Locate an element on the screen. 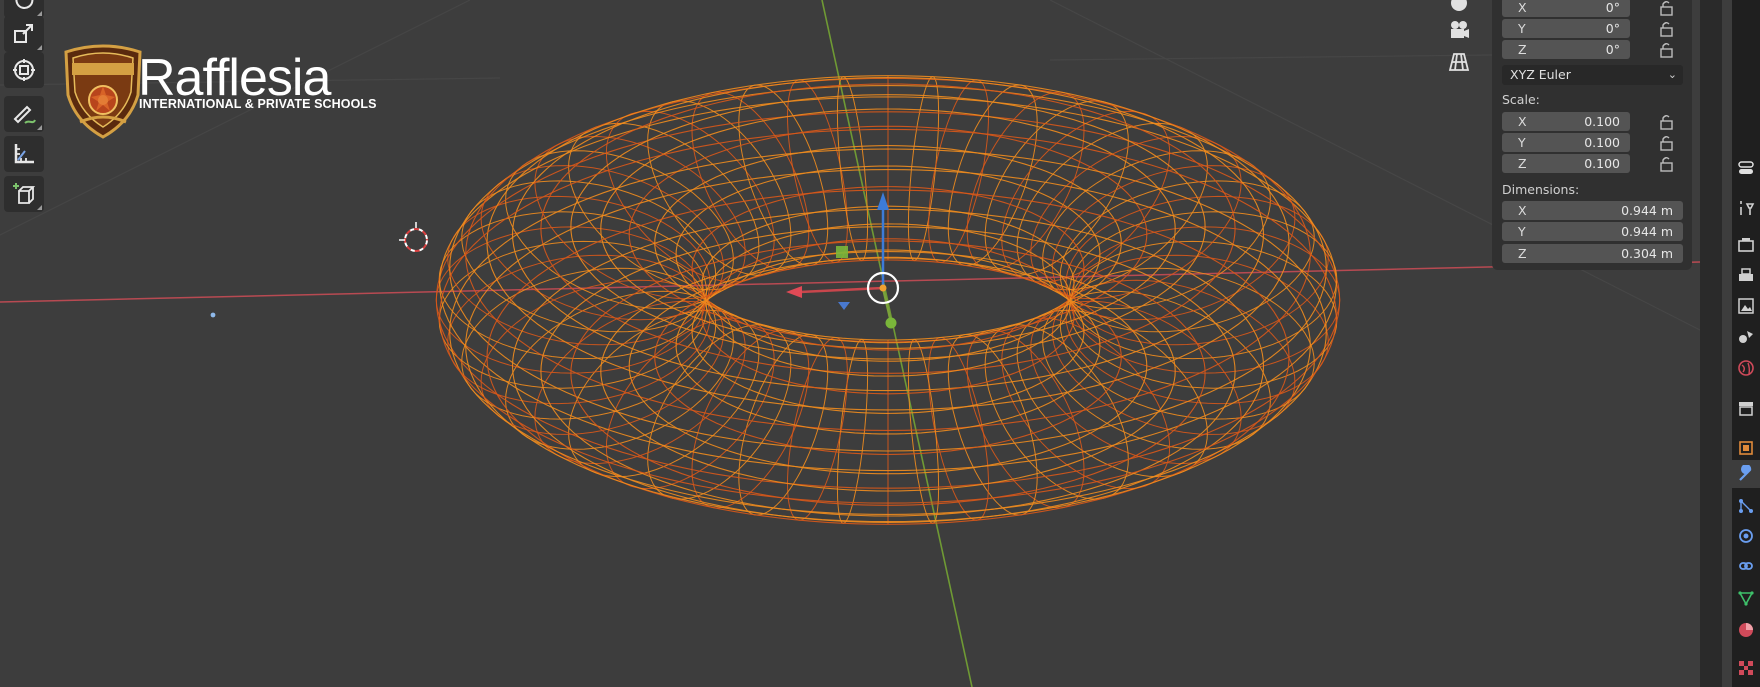  light-point is located at coordinates (213, 315).